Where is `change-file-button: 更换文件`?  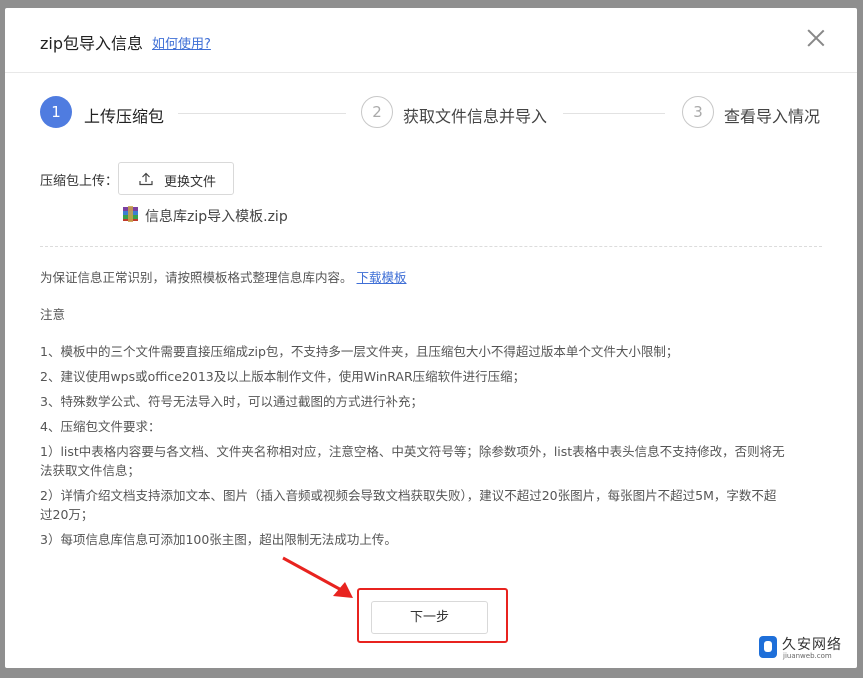
change-file-button: 更换文件 is located at coordinates (176, 178).